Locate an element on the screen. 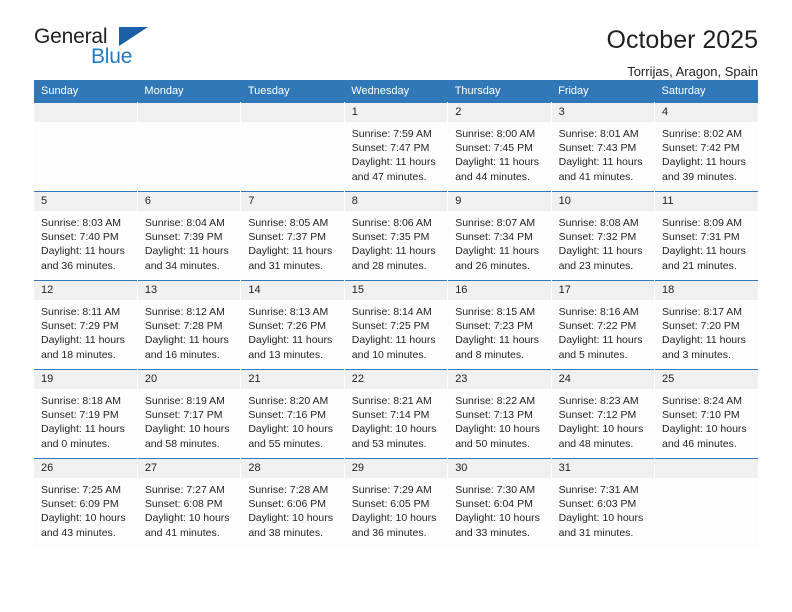  day-number: 19 is located at coordinates (85, 379).